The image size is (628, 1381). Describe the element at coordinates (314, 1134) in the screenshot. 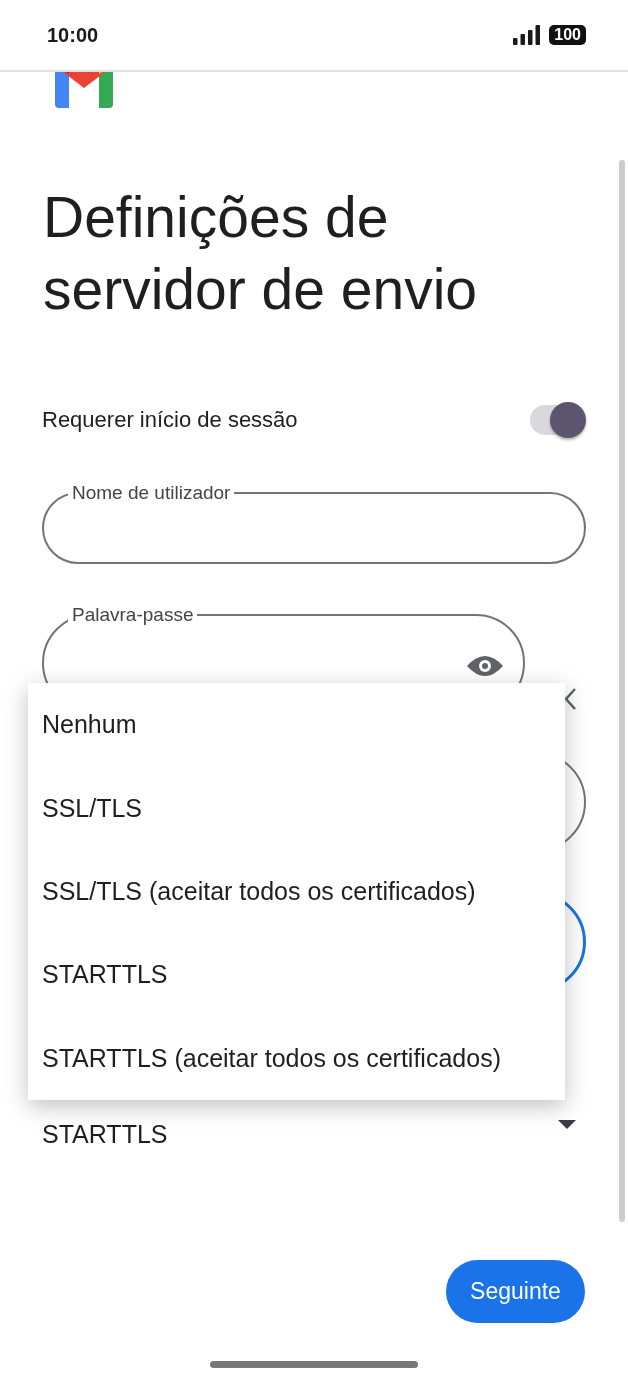

I see `security-dropdown: STARTTLS` at that location.